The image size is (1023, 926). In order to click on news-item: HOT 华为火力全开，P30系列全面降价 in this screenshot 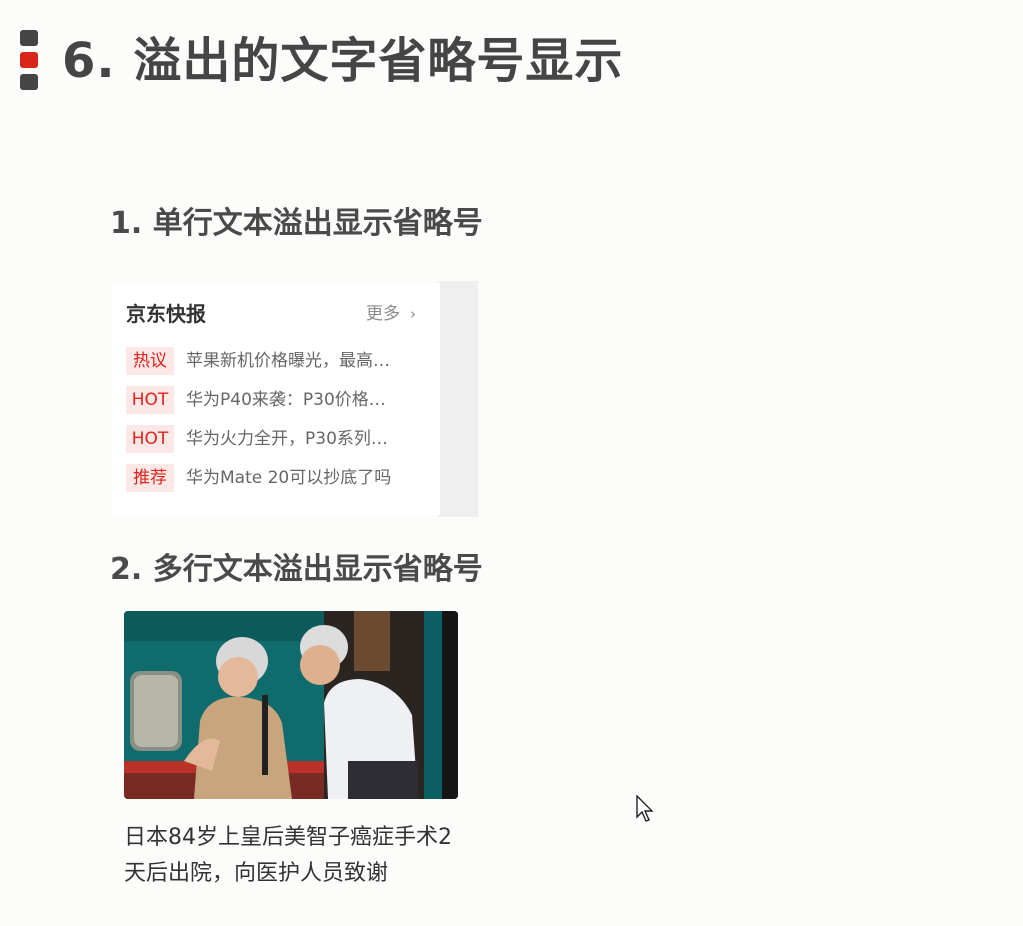, I will do `click(276, 442)`.